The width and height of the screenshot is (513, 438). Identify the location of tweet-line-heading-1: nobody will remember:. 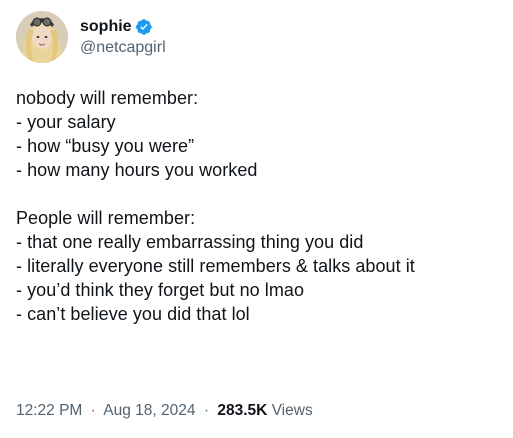
(107, 98).